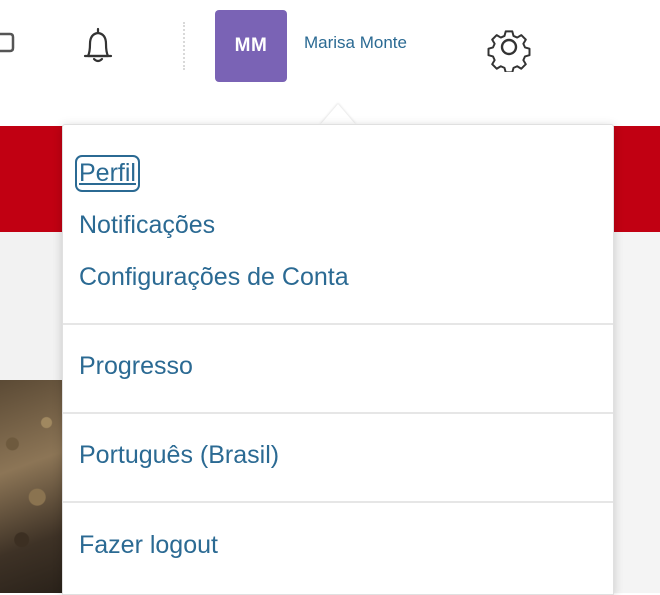 This screenshot has width=660, height=595. What do you see at coordinates (136, 366) in the screenshot?
I see `menu-item-progresso: Progresso` at bounding box center [136, 366].